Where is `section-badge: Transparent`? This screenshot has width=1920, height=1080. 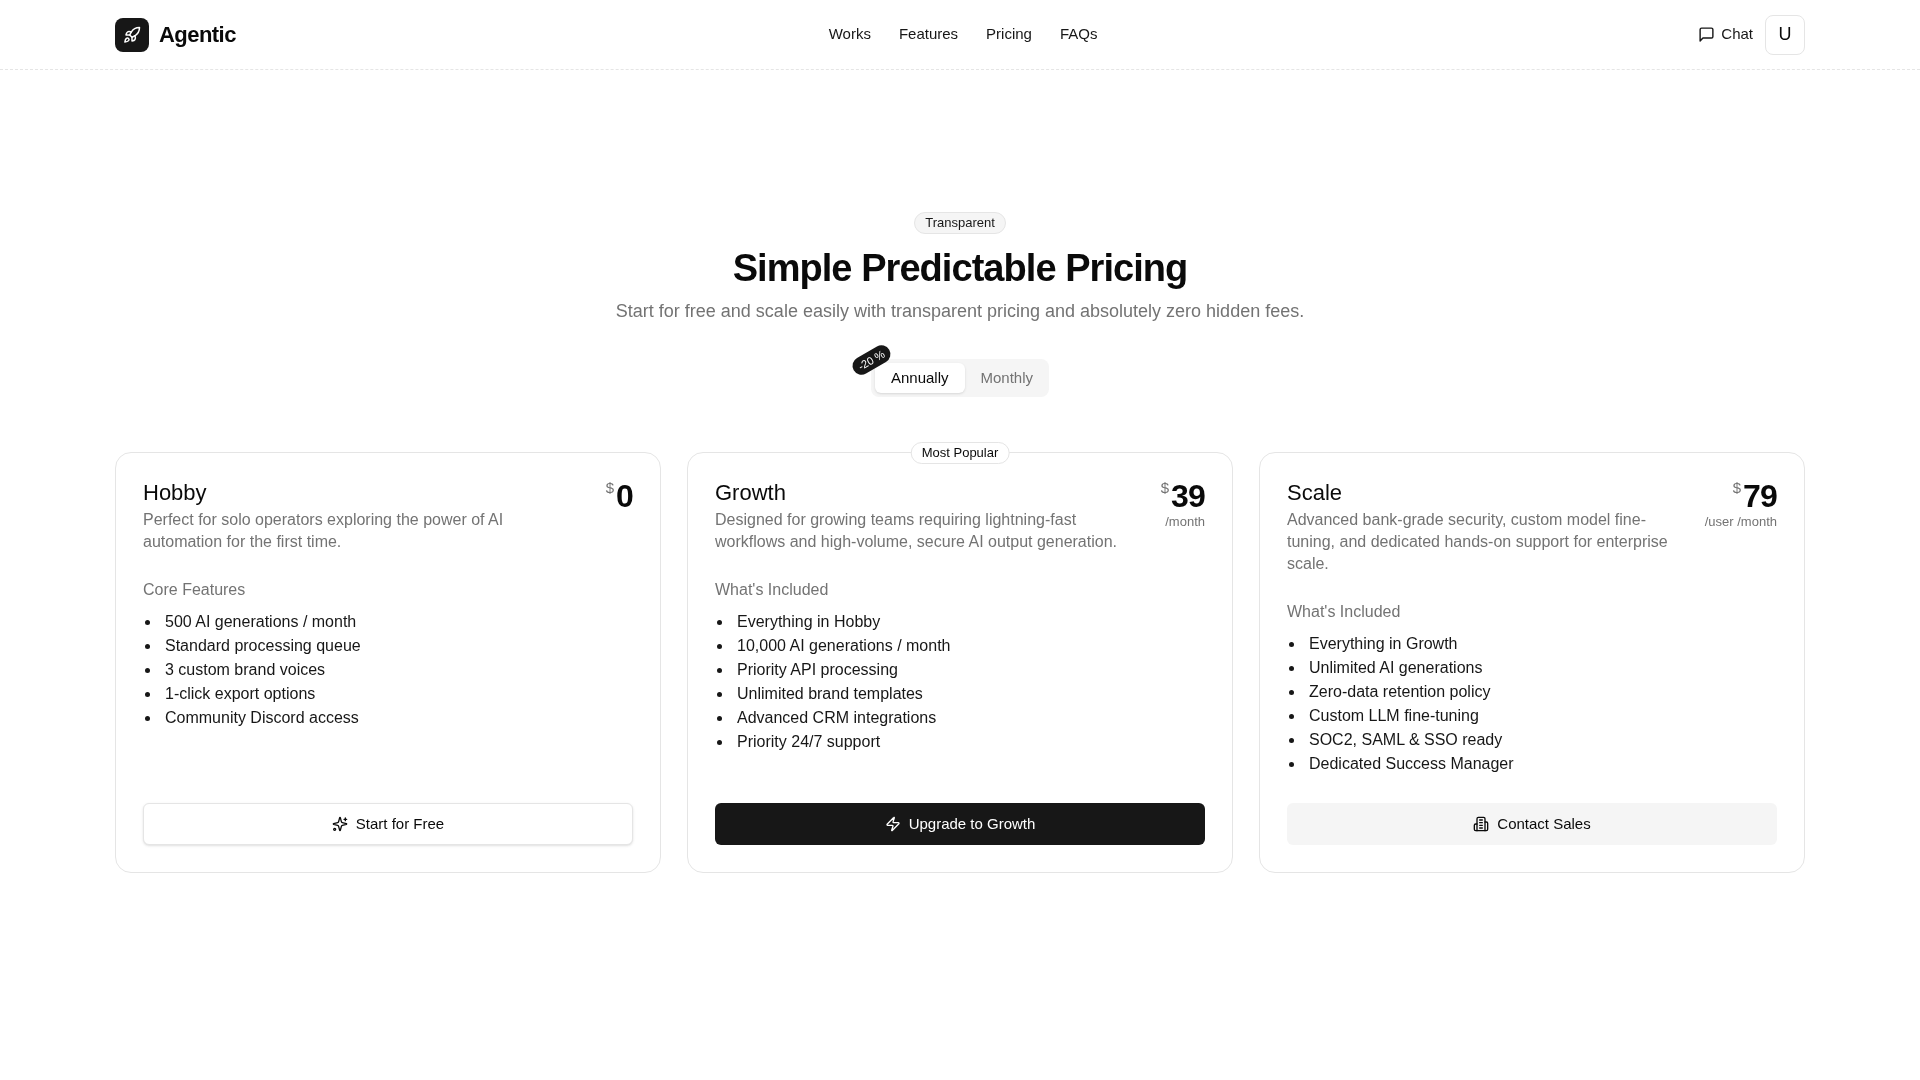 section-badge: Transparent is located at coordinates (960, 223).